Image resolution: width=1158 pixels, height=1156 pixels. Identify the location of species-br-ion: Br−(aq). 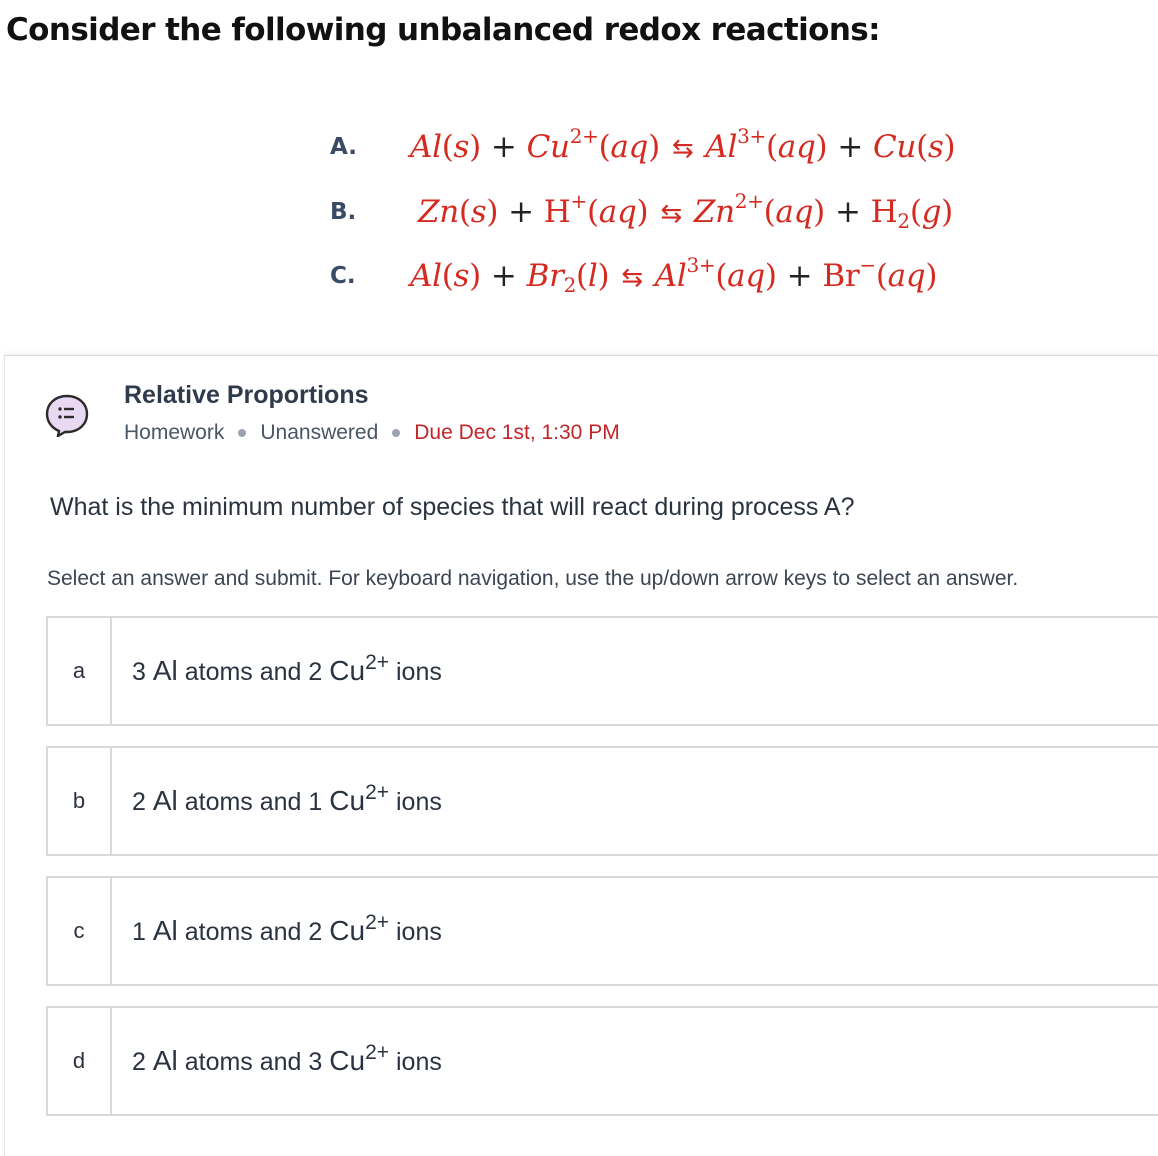
(880, 273).